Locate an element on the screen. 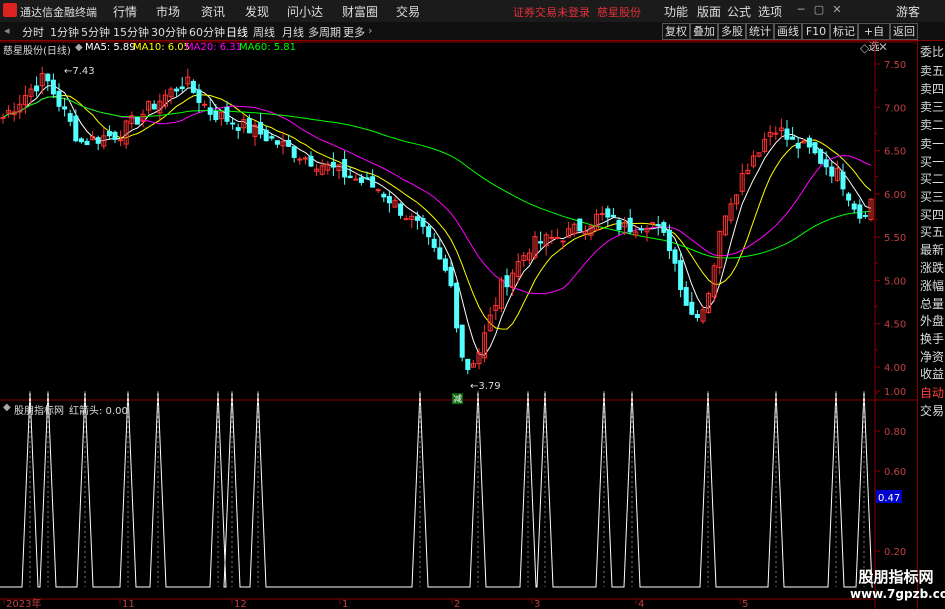 This screenshot has width=945, height=609. toolbar-function: 功能 is located at coordinates (676, 11).